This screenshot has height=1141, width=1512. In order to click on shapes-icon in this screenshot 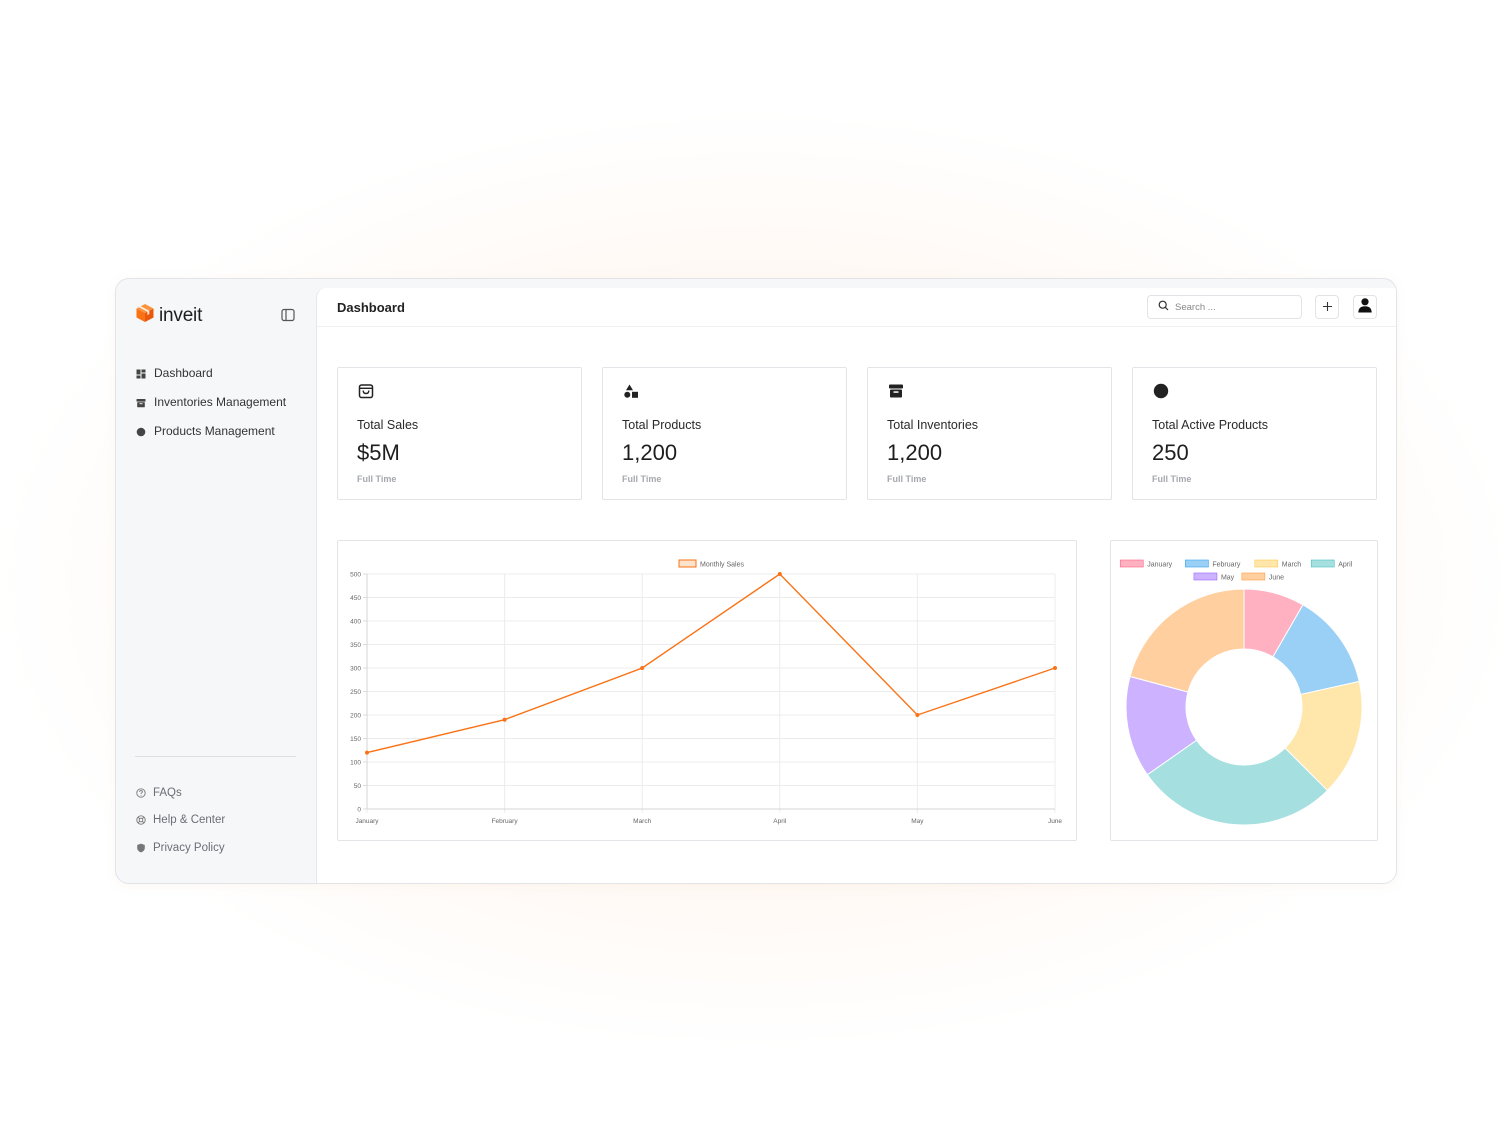, I will do `click(631, 391)`.